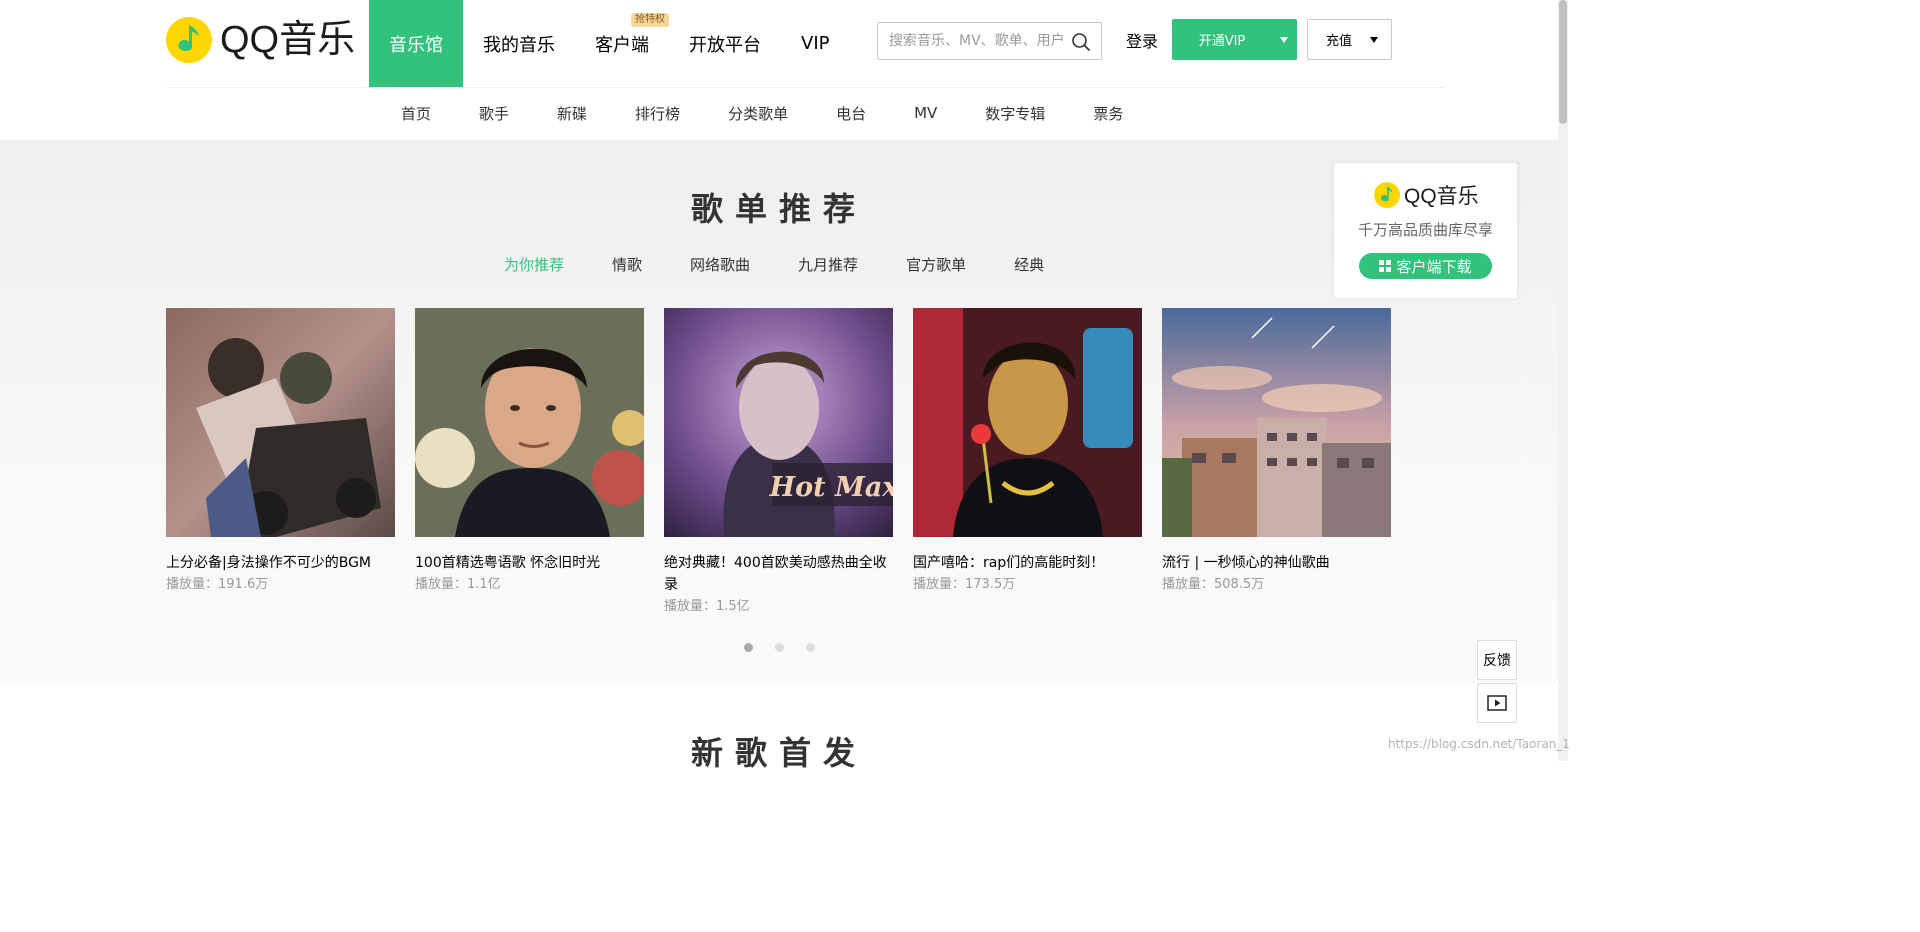 The image size is (1920, 932). I want to click on search-box, so click(989, 41).